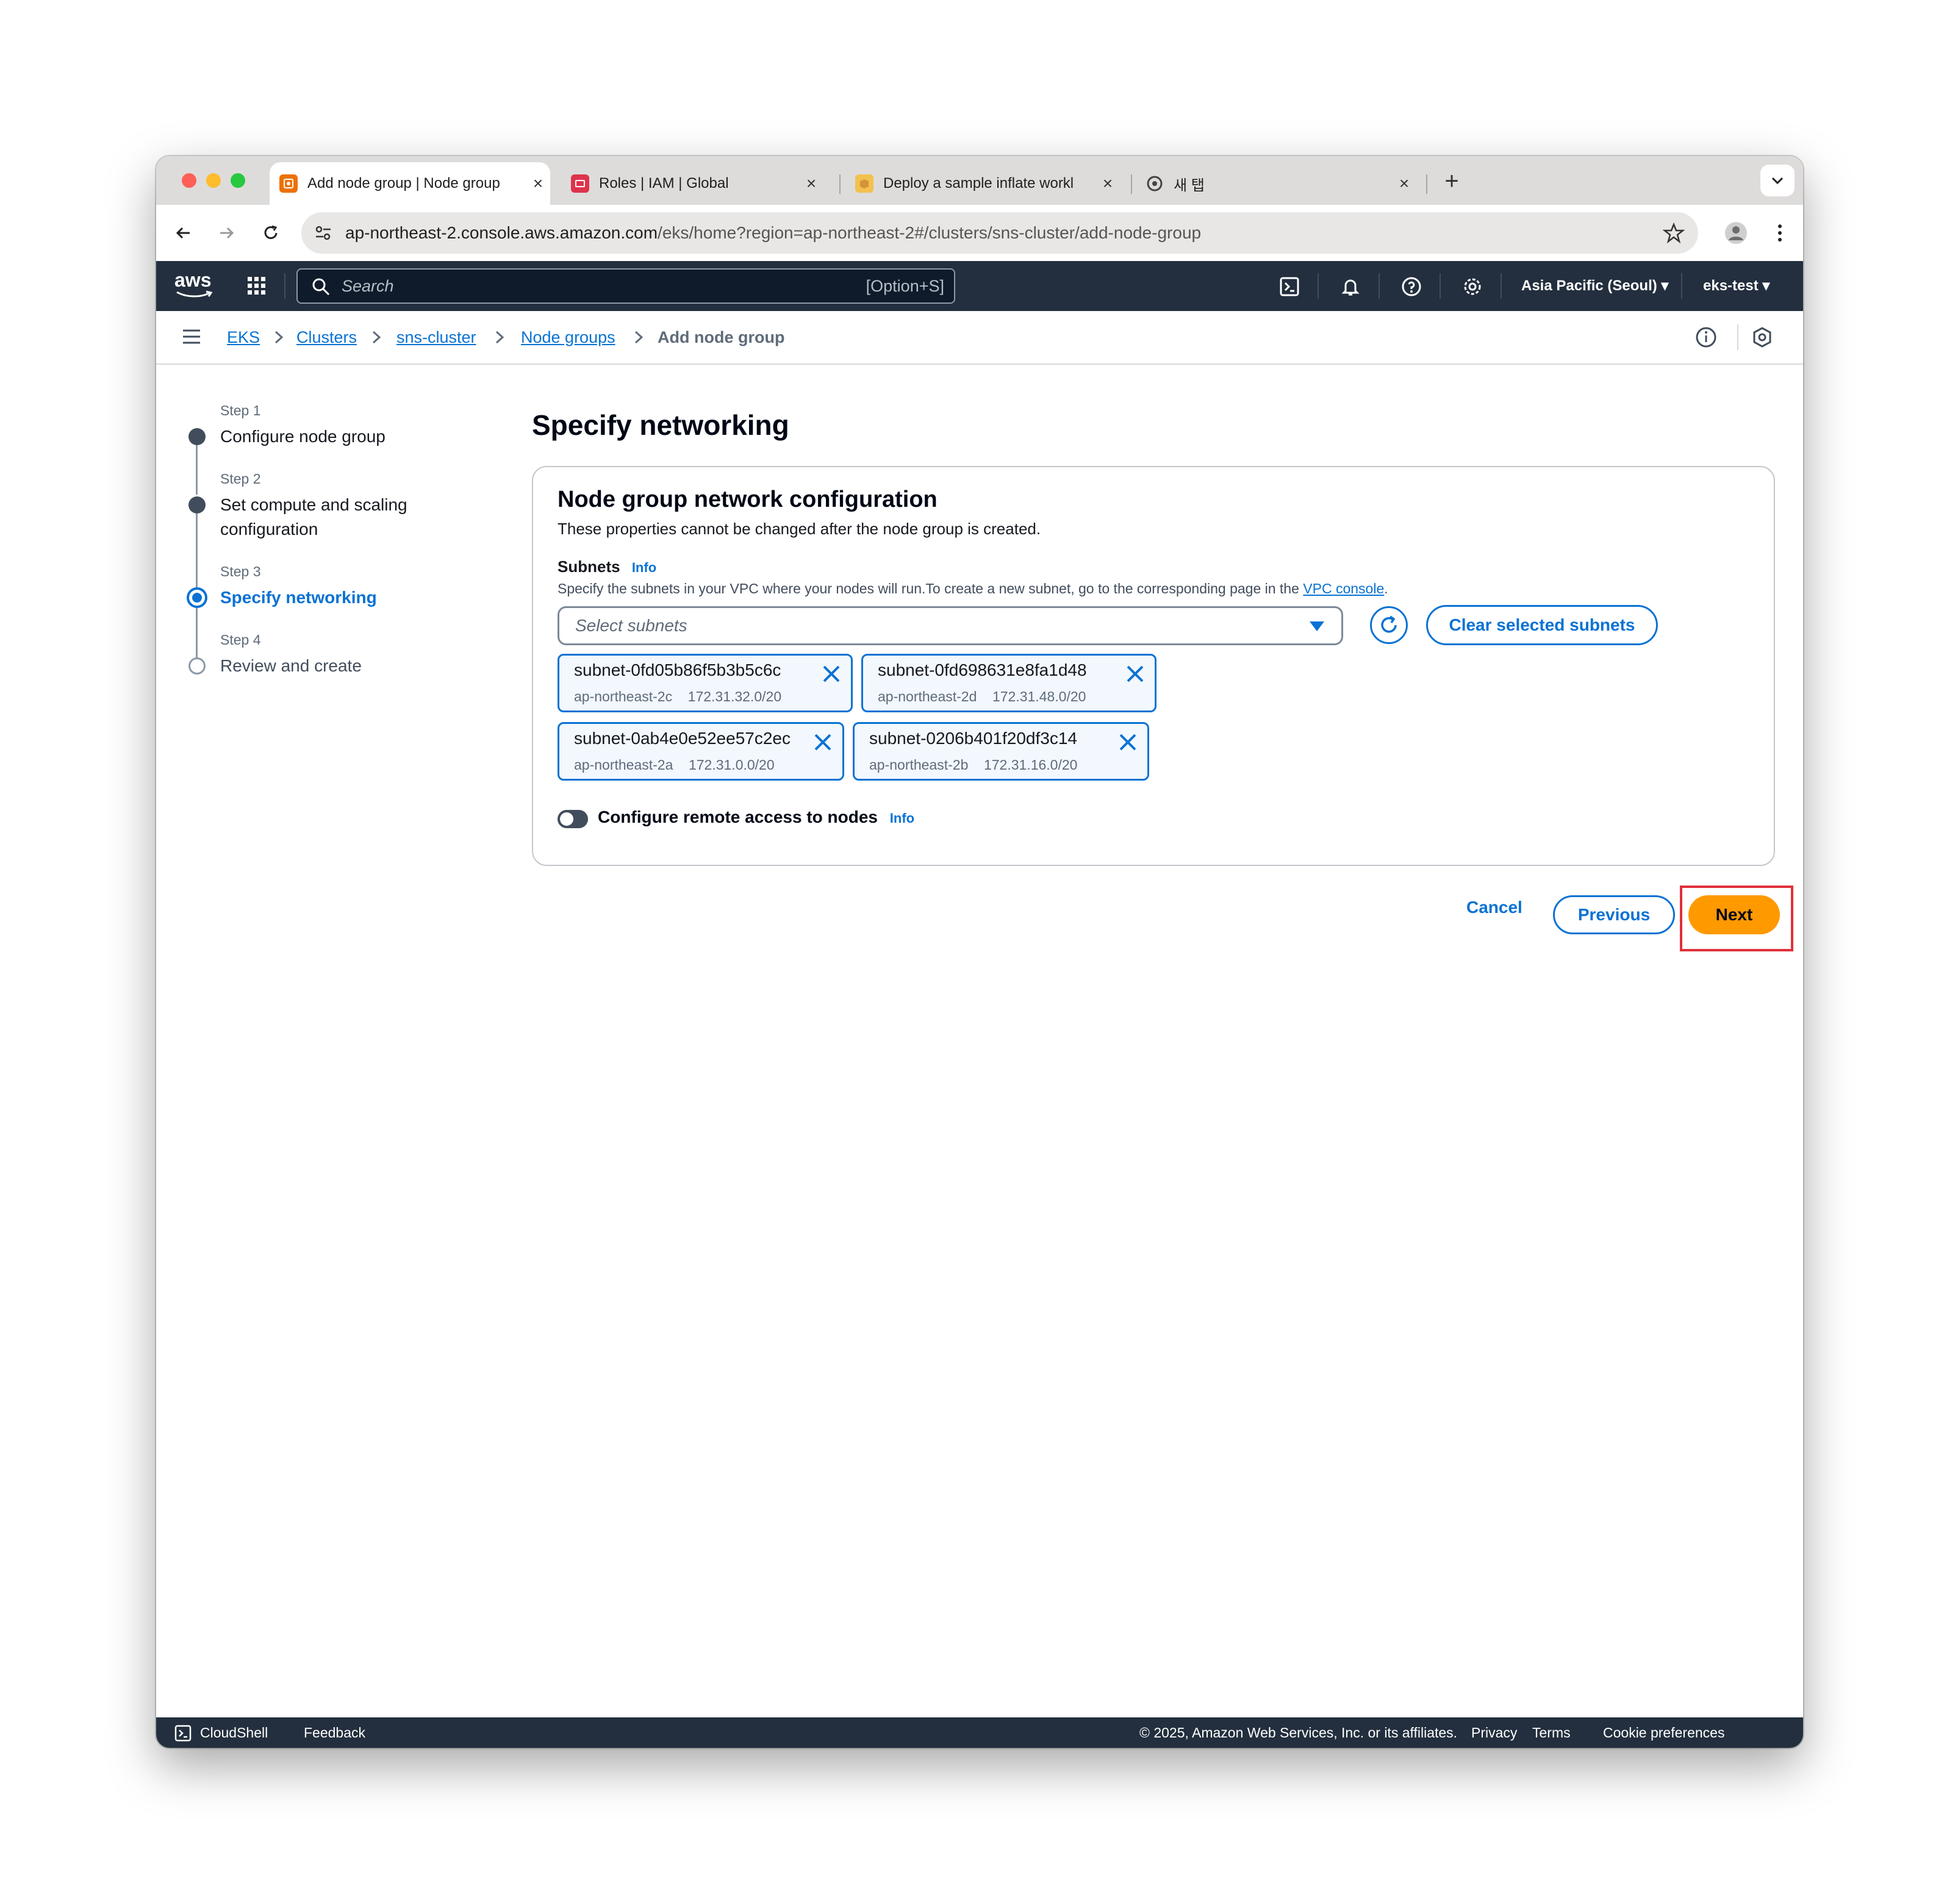  Describe the element at coordinates (197, 666) in the screenshot. I see `step-pending-indicator` at that location.